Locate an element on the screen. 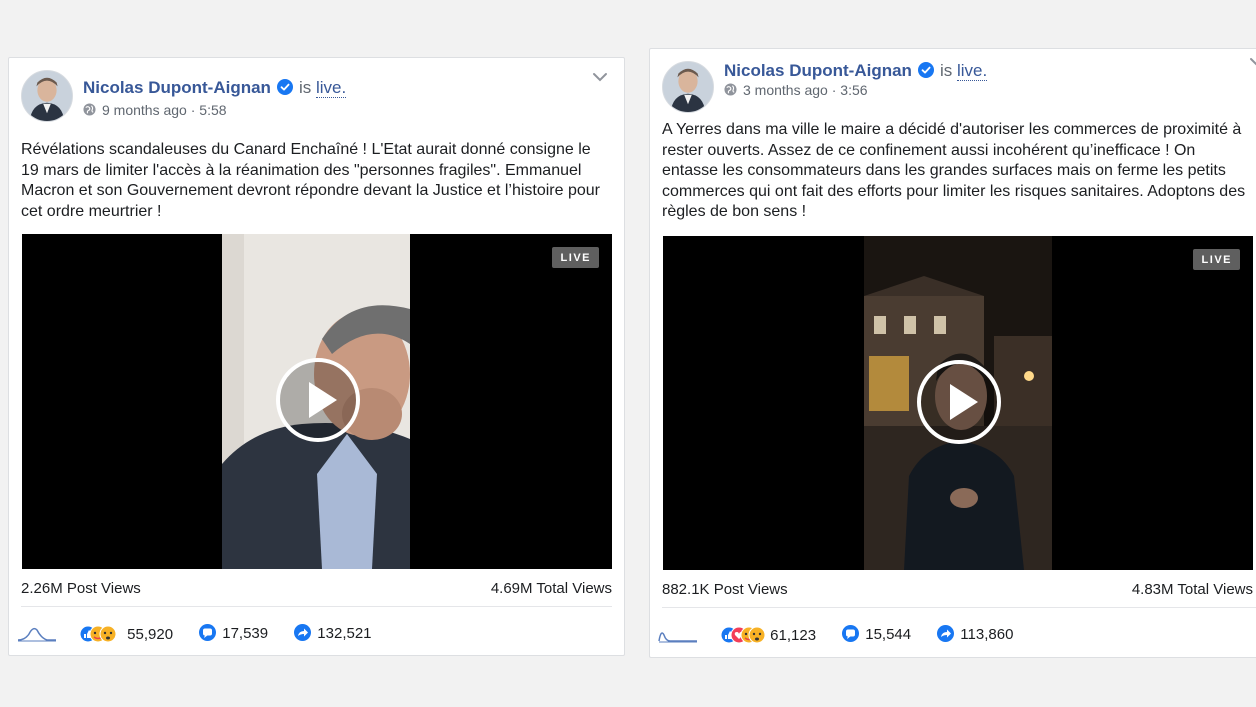 Image resolution: width=1256 pixels, height=707 pixels. comments-count: 15,544 is located at coordinates (876, 634).